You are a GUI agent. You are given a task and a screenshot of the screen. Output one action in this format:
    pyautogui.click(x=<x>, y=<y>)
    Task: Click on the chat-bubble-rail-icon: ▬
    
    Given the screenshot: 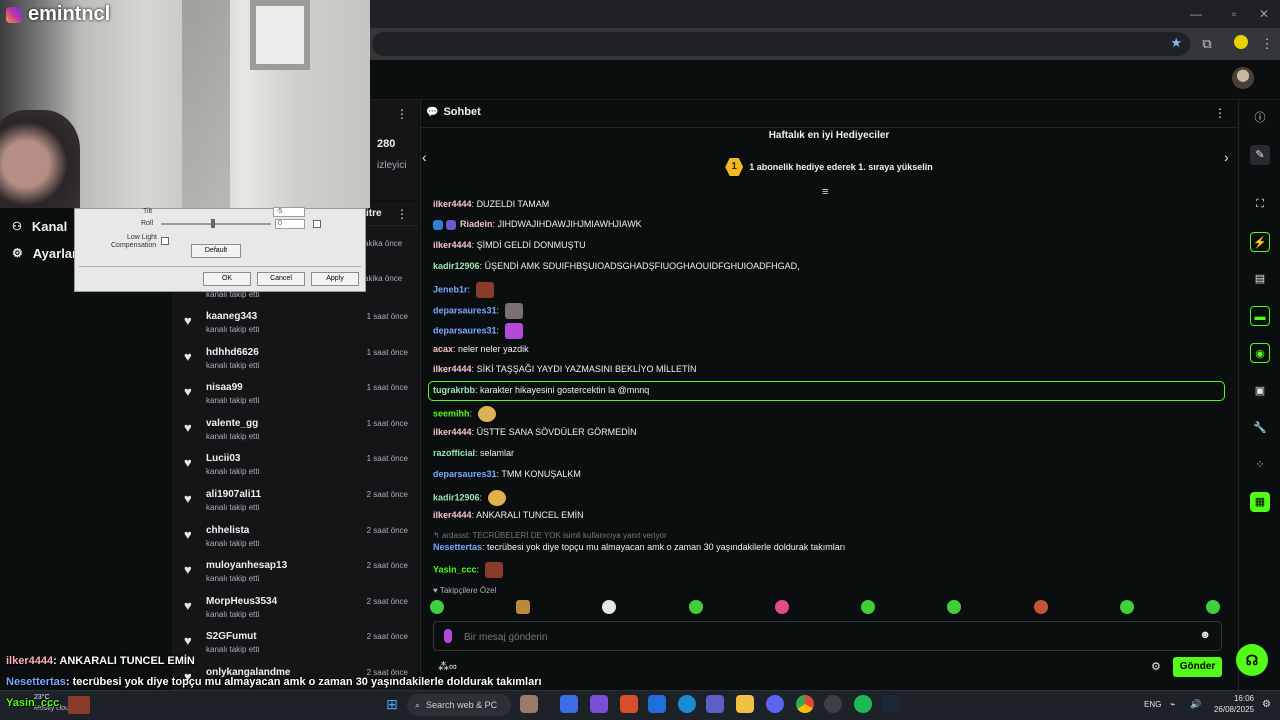 What is the action you would take?
    pyautogui.click(x=1260, y=316)
    